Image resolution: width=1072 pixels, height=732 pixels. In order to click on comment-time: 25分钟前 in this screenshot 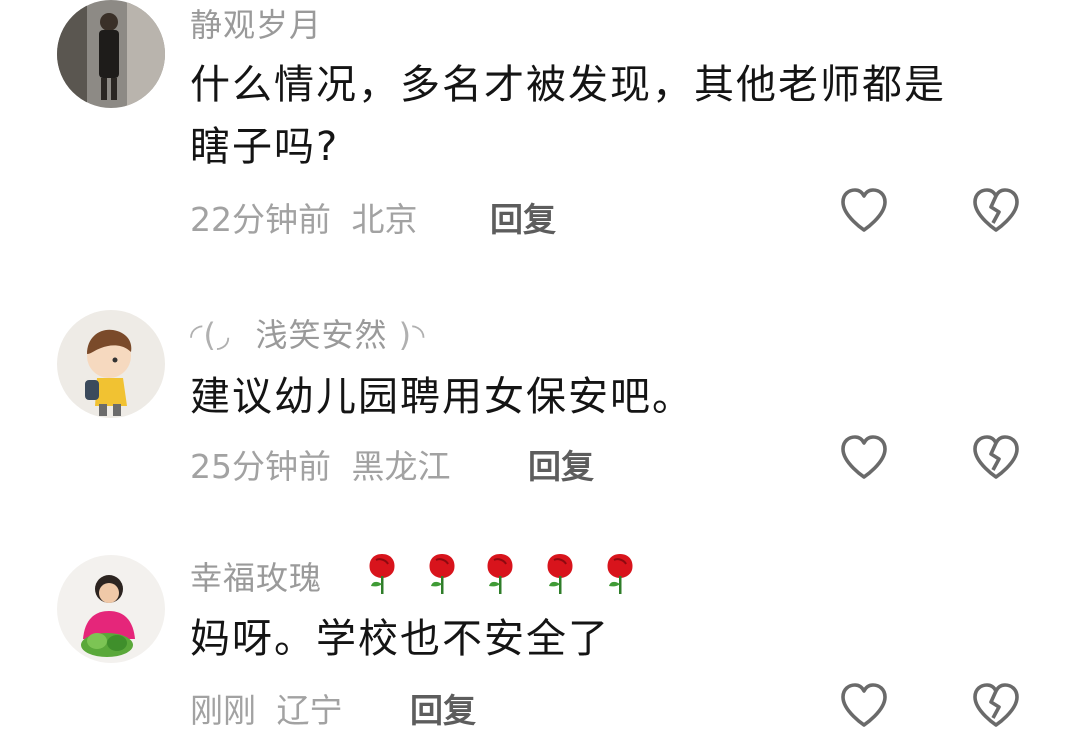, I will do `click(260, 466)`.